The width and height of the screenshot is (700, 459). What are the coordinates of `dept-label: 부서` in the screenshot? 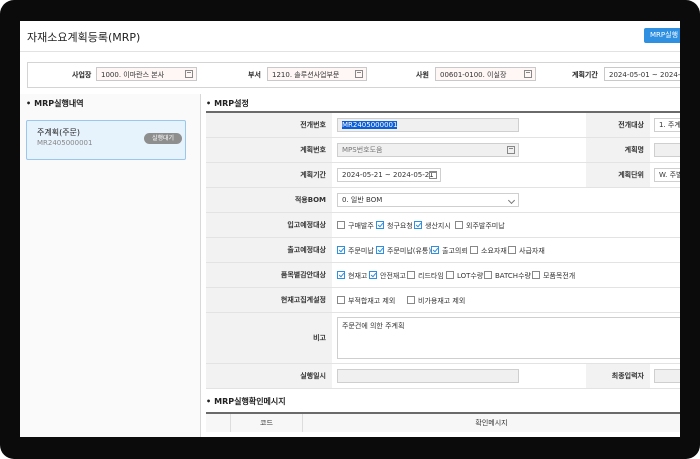 It's located at (254, 75).